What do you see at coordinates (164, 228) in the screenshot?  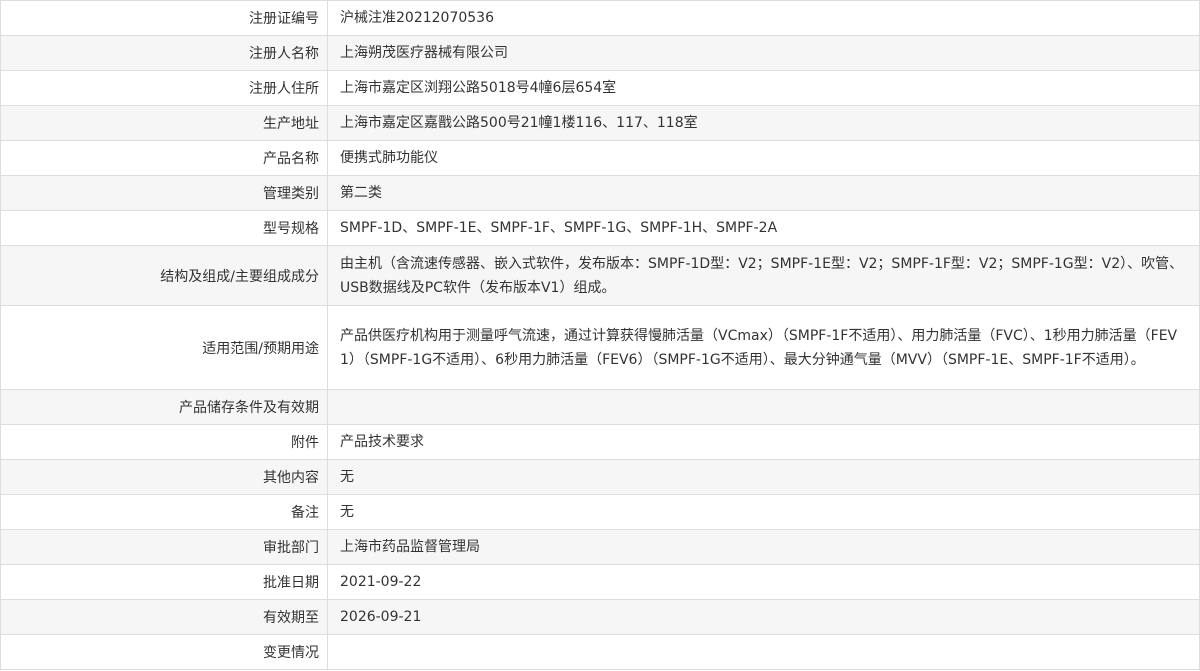 I see `field-label: 型号规格` at bounding box center [164, 228].